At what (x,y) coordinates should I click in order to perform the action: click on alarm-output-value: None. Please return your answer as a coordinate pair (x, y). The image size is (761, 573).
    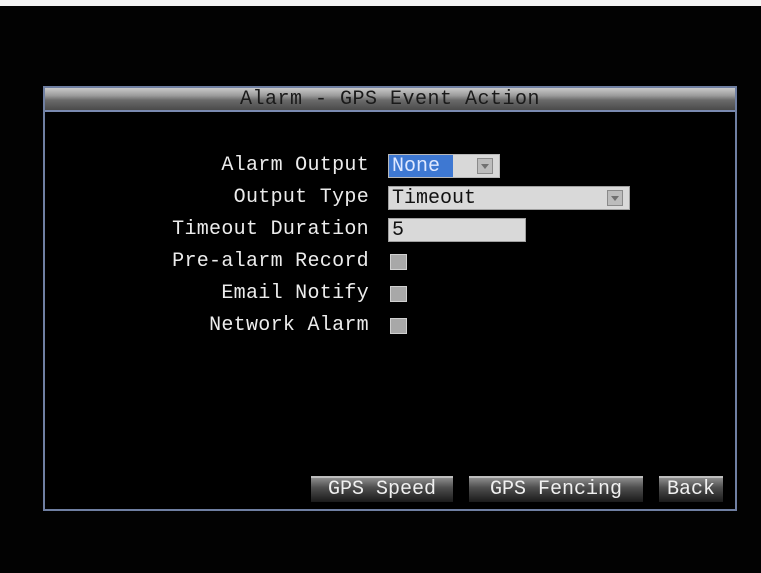
    Looking at the image, I should click on (416, 166).